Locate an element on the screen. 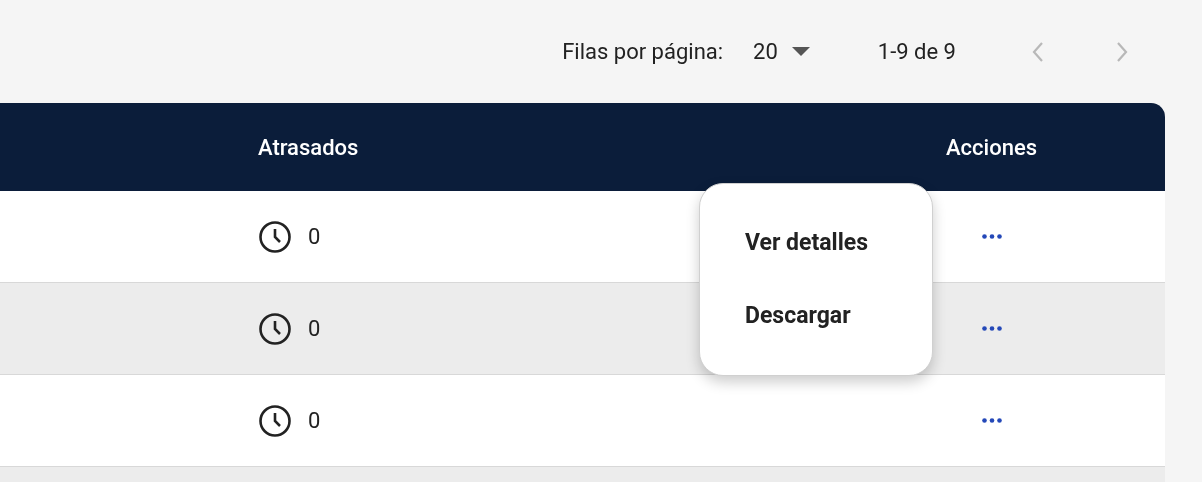  page-range: 1-9 de 9 is located at coordinates (916, 52).